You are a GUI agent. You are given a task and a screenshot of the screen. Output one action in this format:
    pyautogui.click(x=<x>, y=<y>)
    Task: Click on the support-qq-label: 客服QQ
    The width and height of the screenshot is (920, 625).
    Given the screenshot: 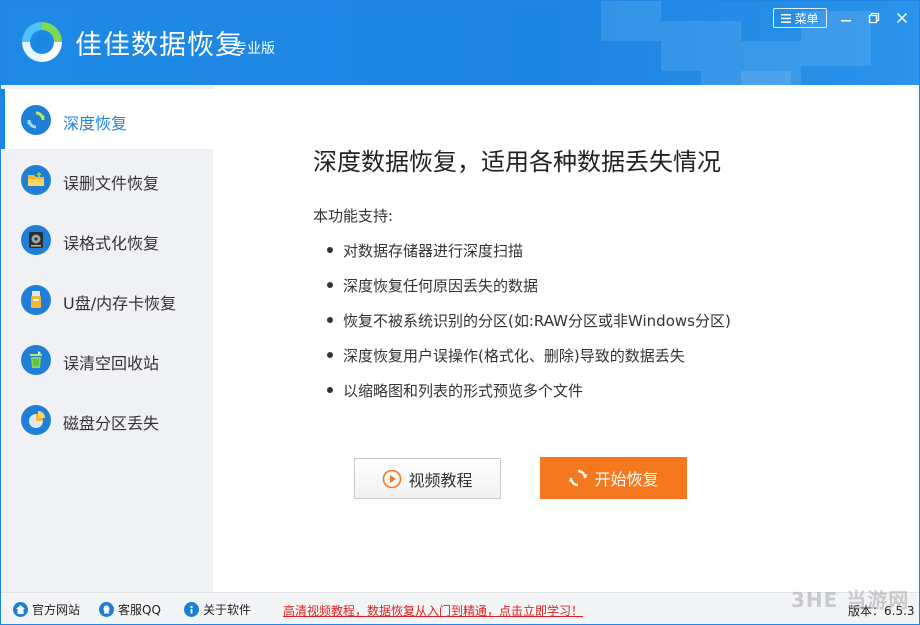 What is the action you would take?
    pyautogui.click(x=139, y=610)
    